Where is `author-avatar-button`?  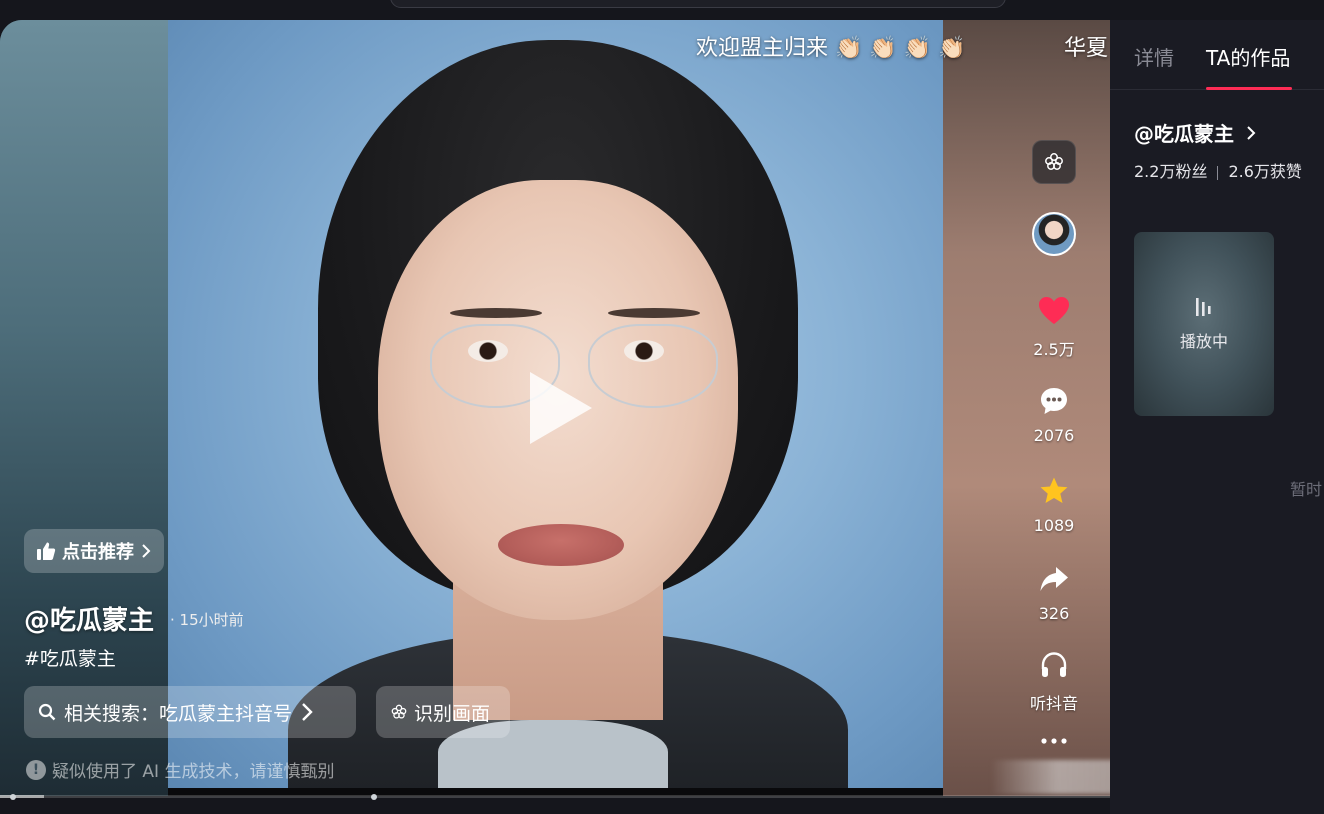
author-avatar-button is located at coordinates (1054, 234).